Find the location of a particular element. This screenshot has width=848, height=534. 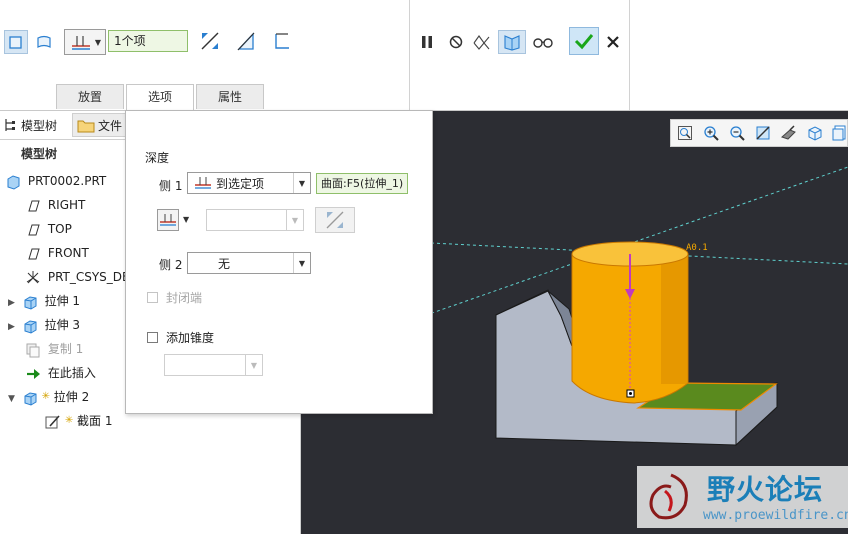

remove-material-button is located at coordinates (246, 41).